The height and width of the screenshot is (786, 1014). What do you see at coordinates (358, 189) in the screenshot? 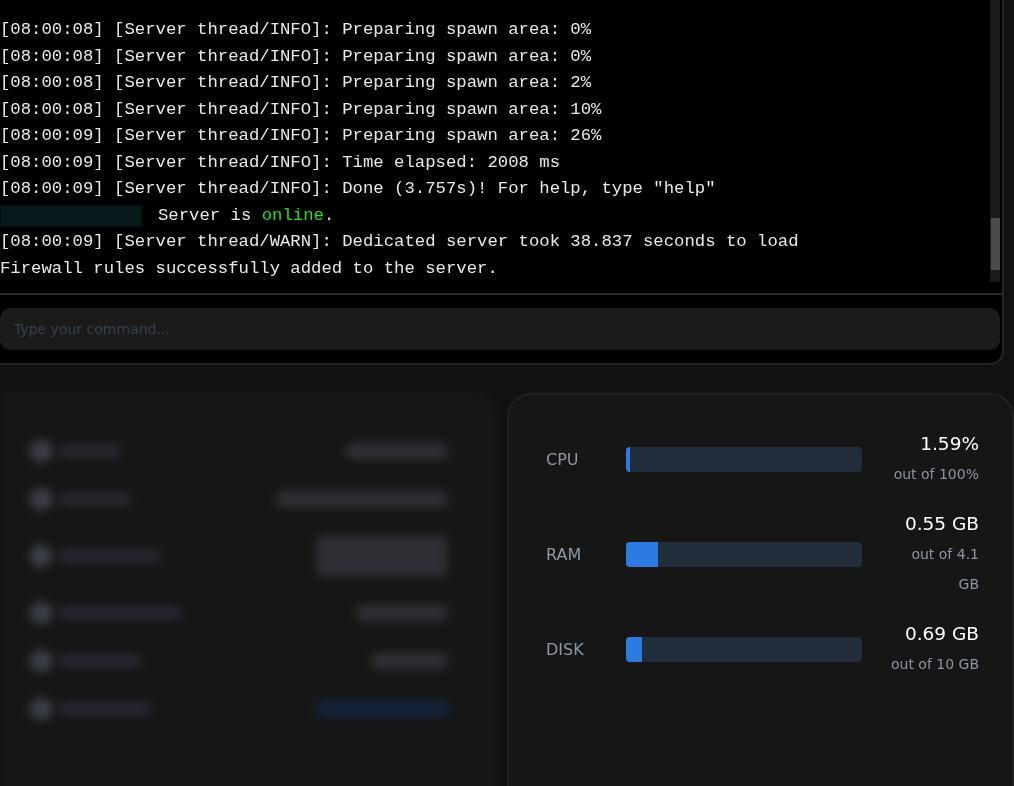
I see `log-line: [08:00:09] [Server thread/INFO]: Done (3.757s)! For help, type "help"` at bounding box center [358, 189].